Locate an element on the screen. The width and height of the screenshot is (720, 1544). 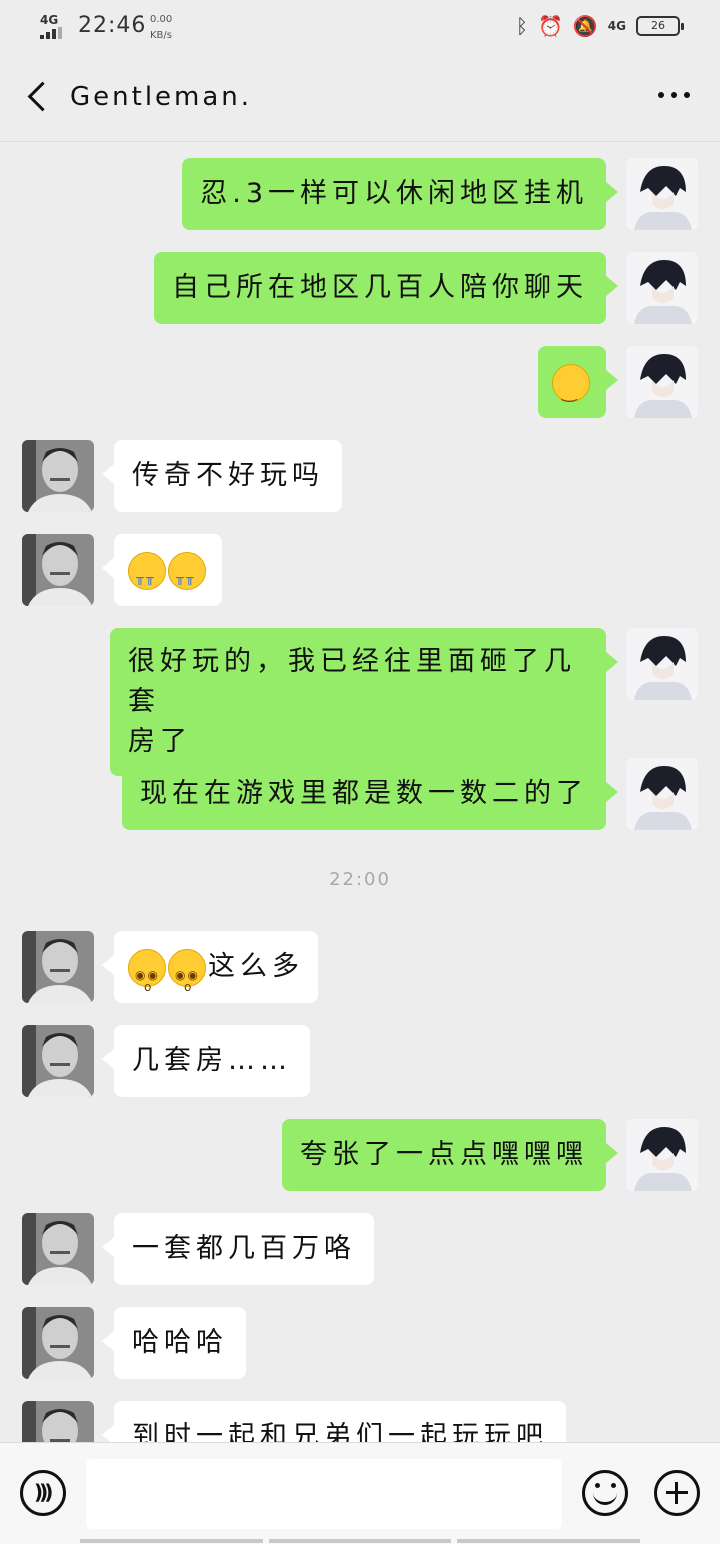
voice-input-icon is located at coordinates (43, 1493).